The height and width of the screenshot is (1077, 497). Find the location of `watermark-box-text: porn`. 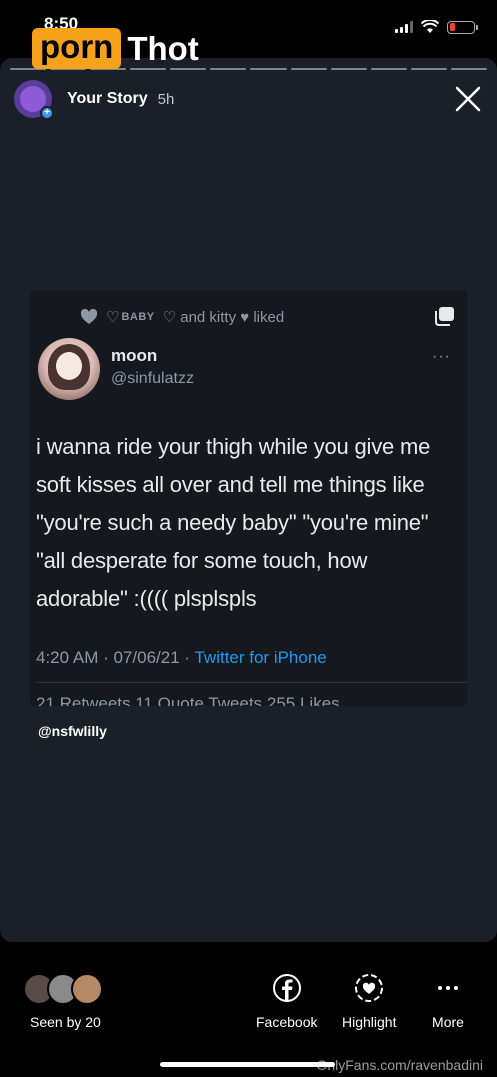

watermark-box-text: porn is located at coordinates (77, 48).